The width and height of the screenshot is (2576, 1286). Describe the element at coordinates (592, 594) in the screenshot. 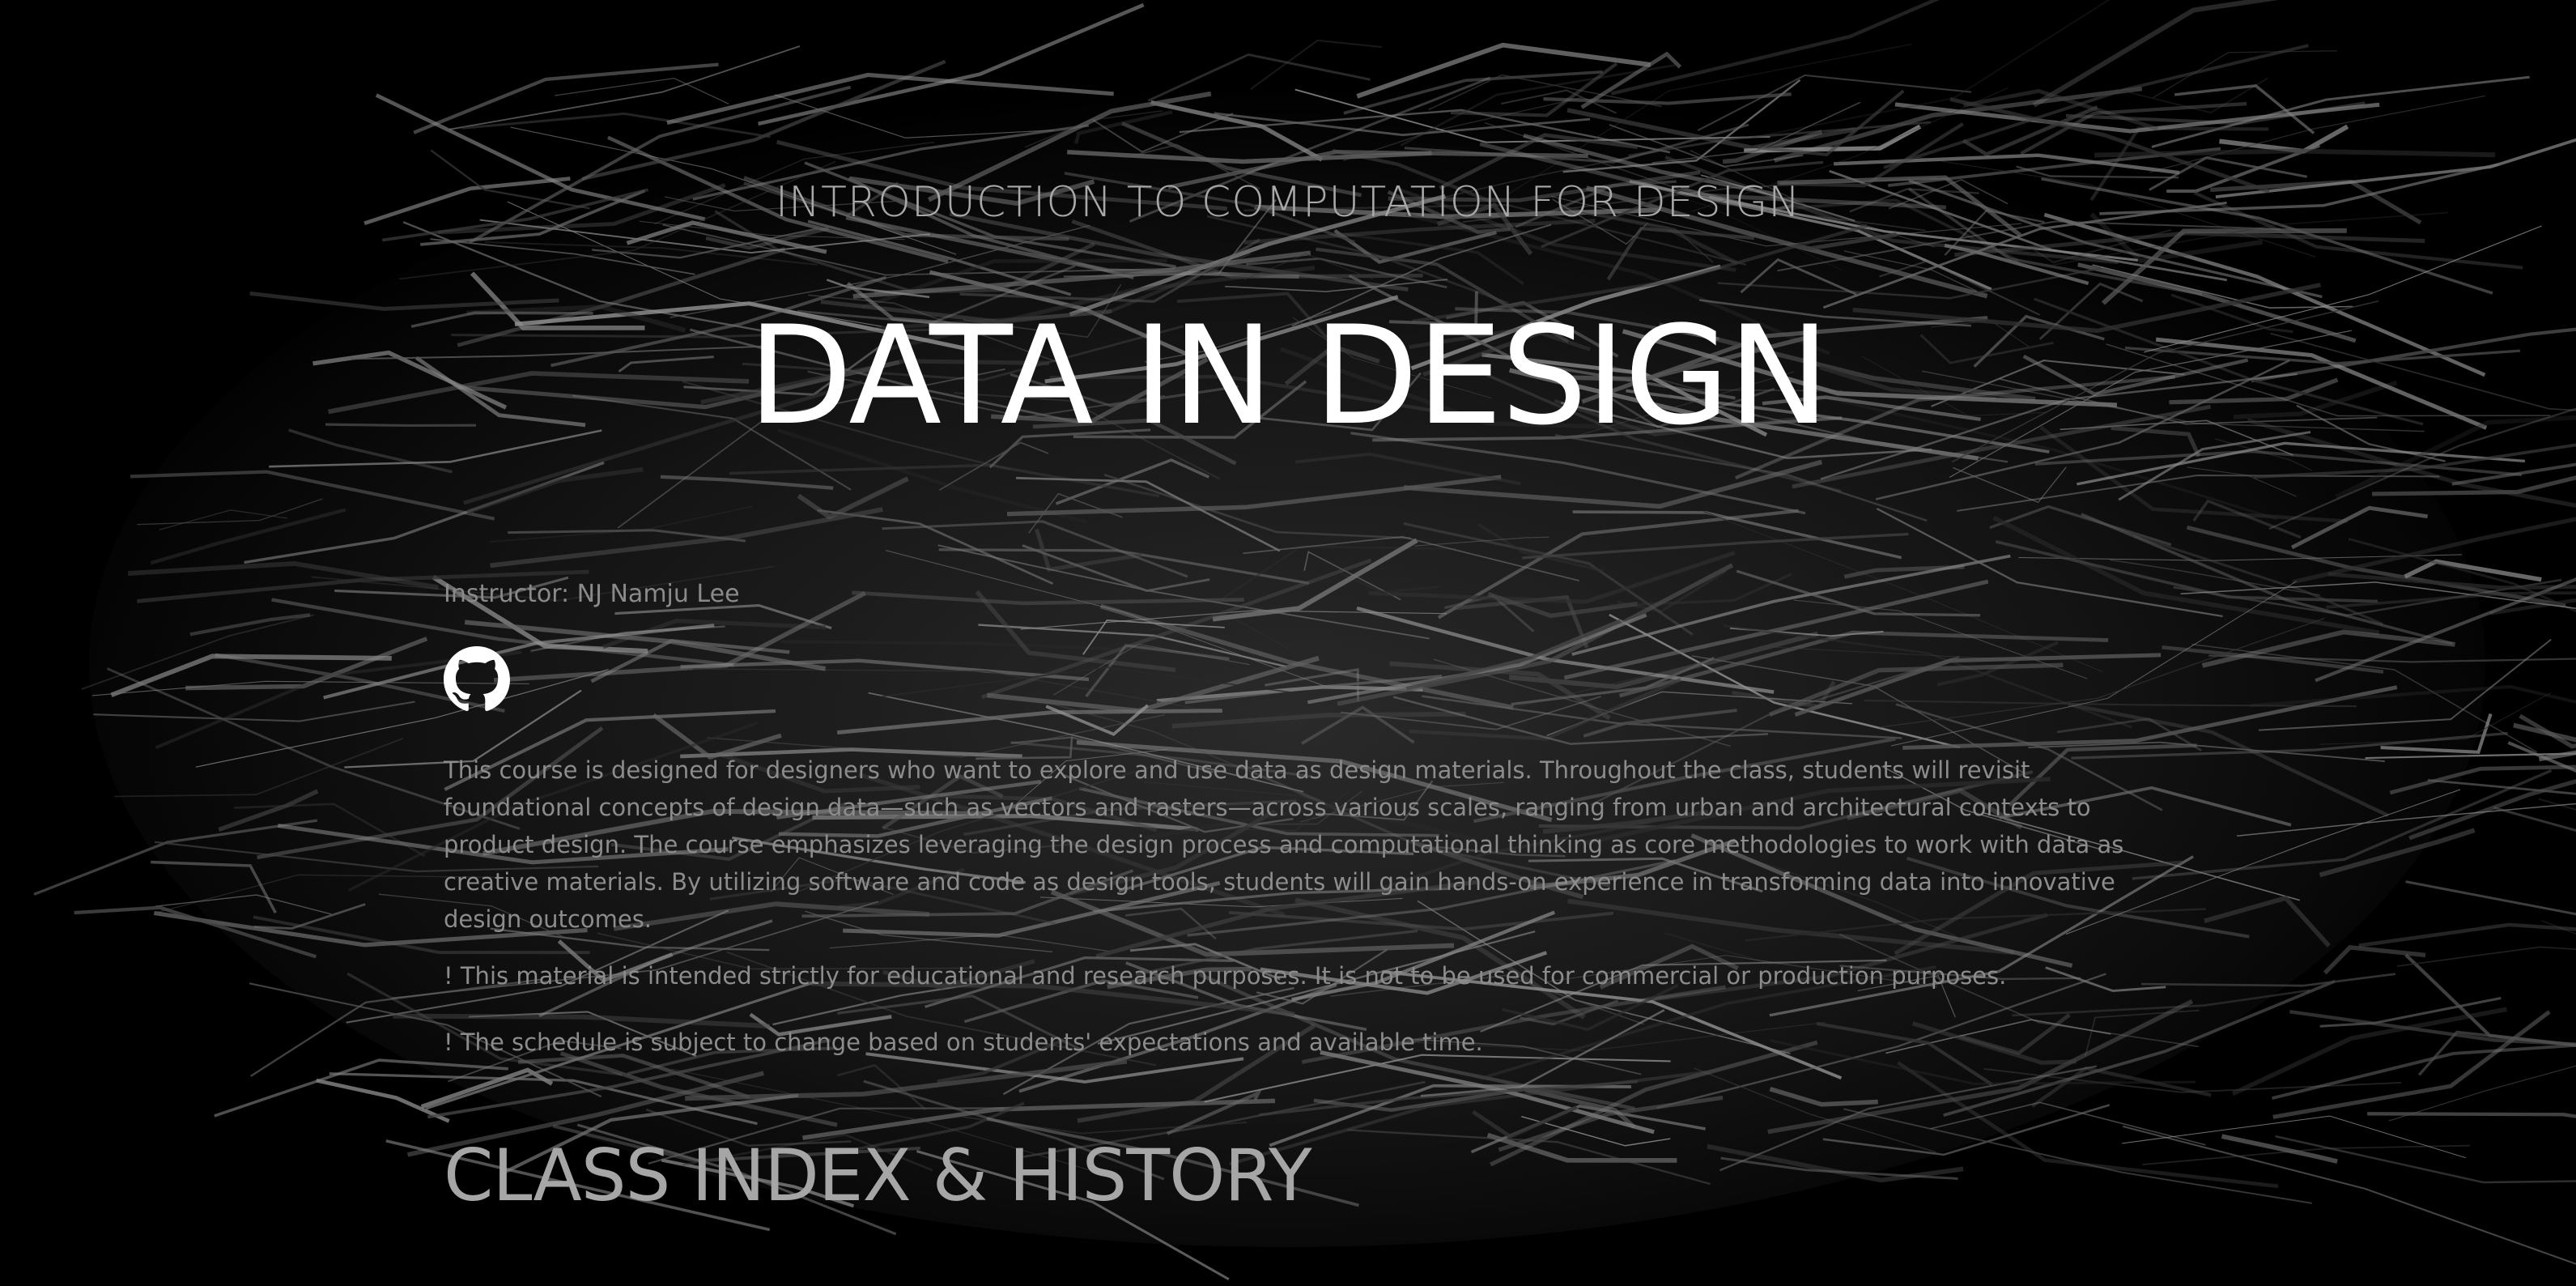

I see `instructor-label: Instructor: NJ Namju Lee` at that location.